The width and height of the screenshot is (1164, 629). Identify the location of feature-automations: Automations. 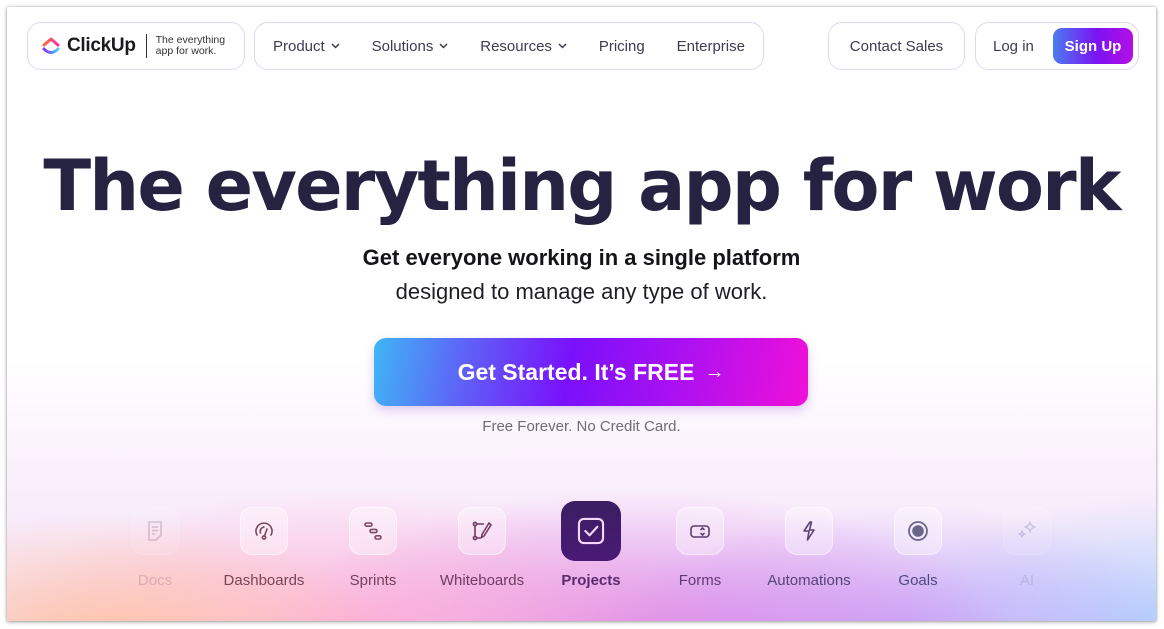
(809, 548).